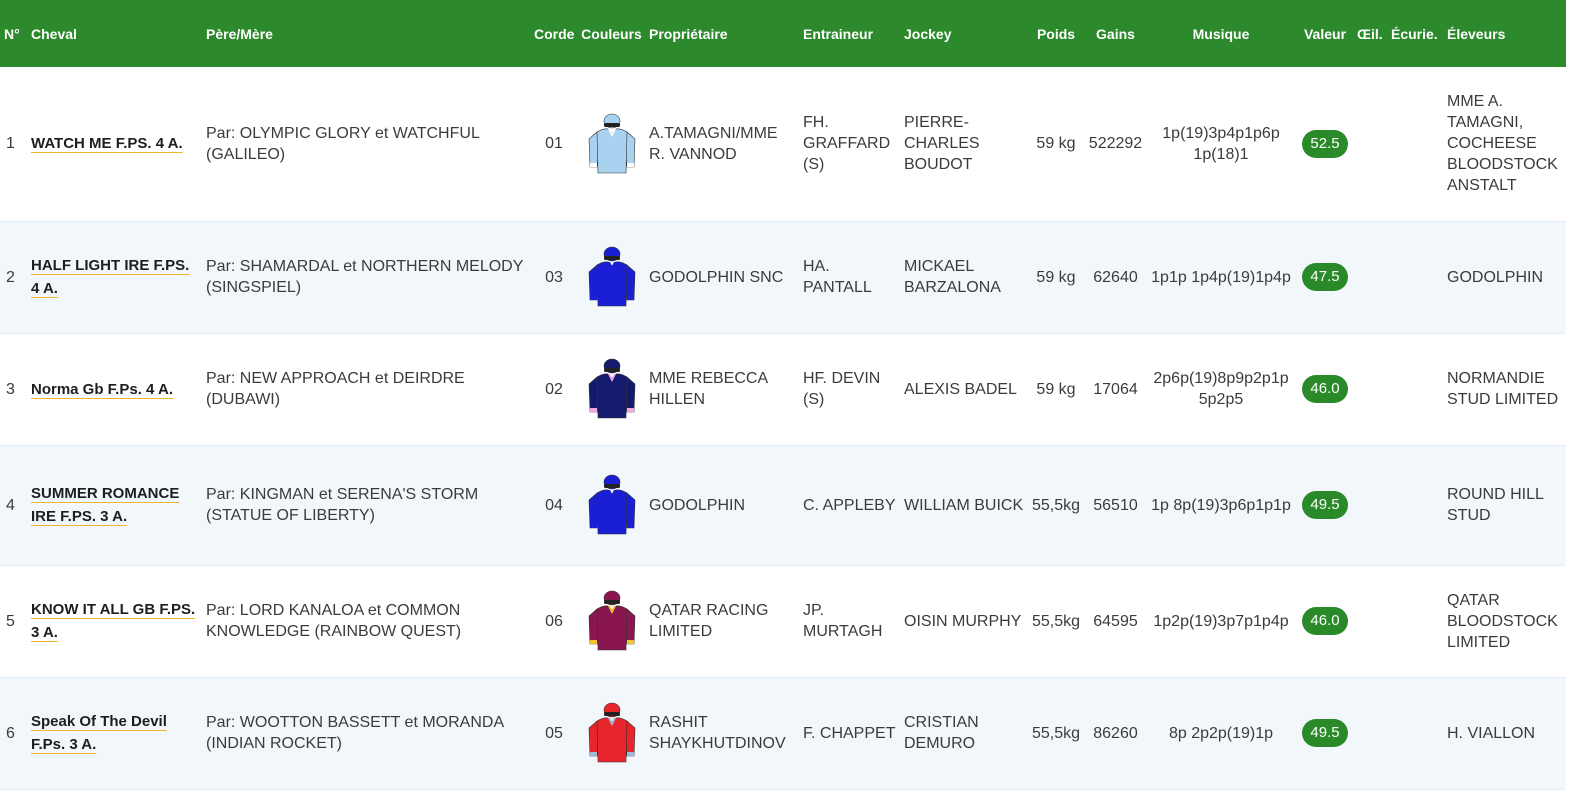 Image resolution: width=1575 pixels, height=798 pixels. Describe the element at coordinates (1221, 733) in the screenshot. I see `form-music: 8p 2p2p(19)1p` at that location.